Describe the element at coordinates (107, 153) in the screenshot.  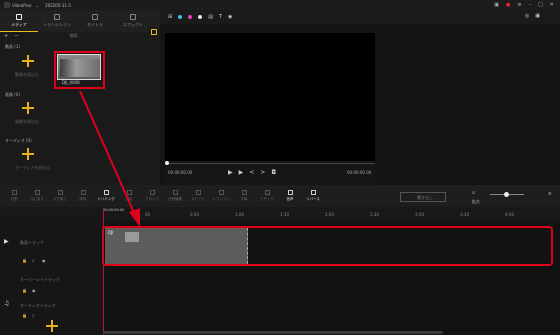
I see `arrow-line` at that location.